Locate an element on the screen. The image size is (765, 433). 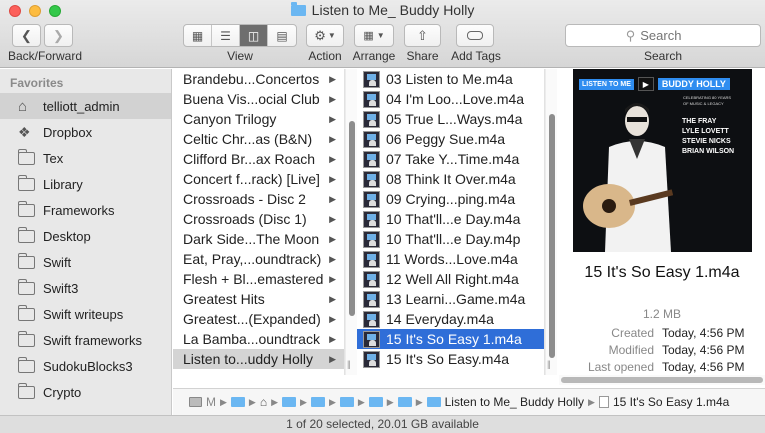
track-row: 12 Well All Right.m4a is located at coordinates (450, 279).